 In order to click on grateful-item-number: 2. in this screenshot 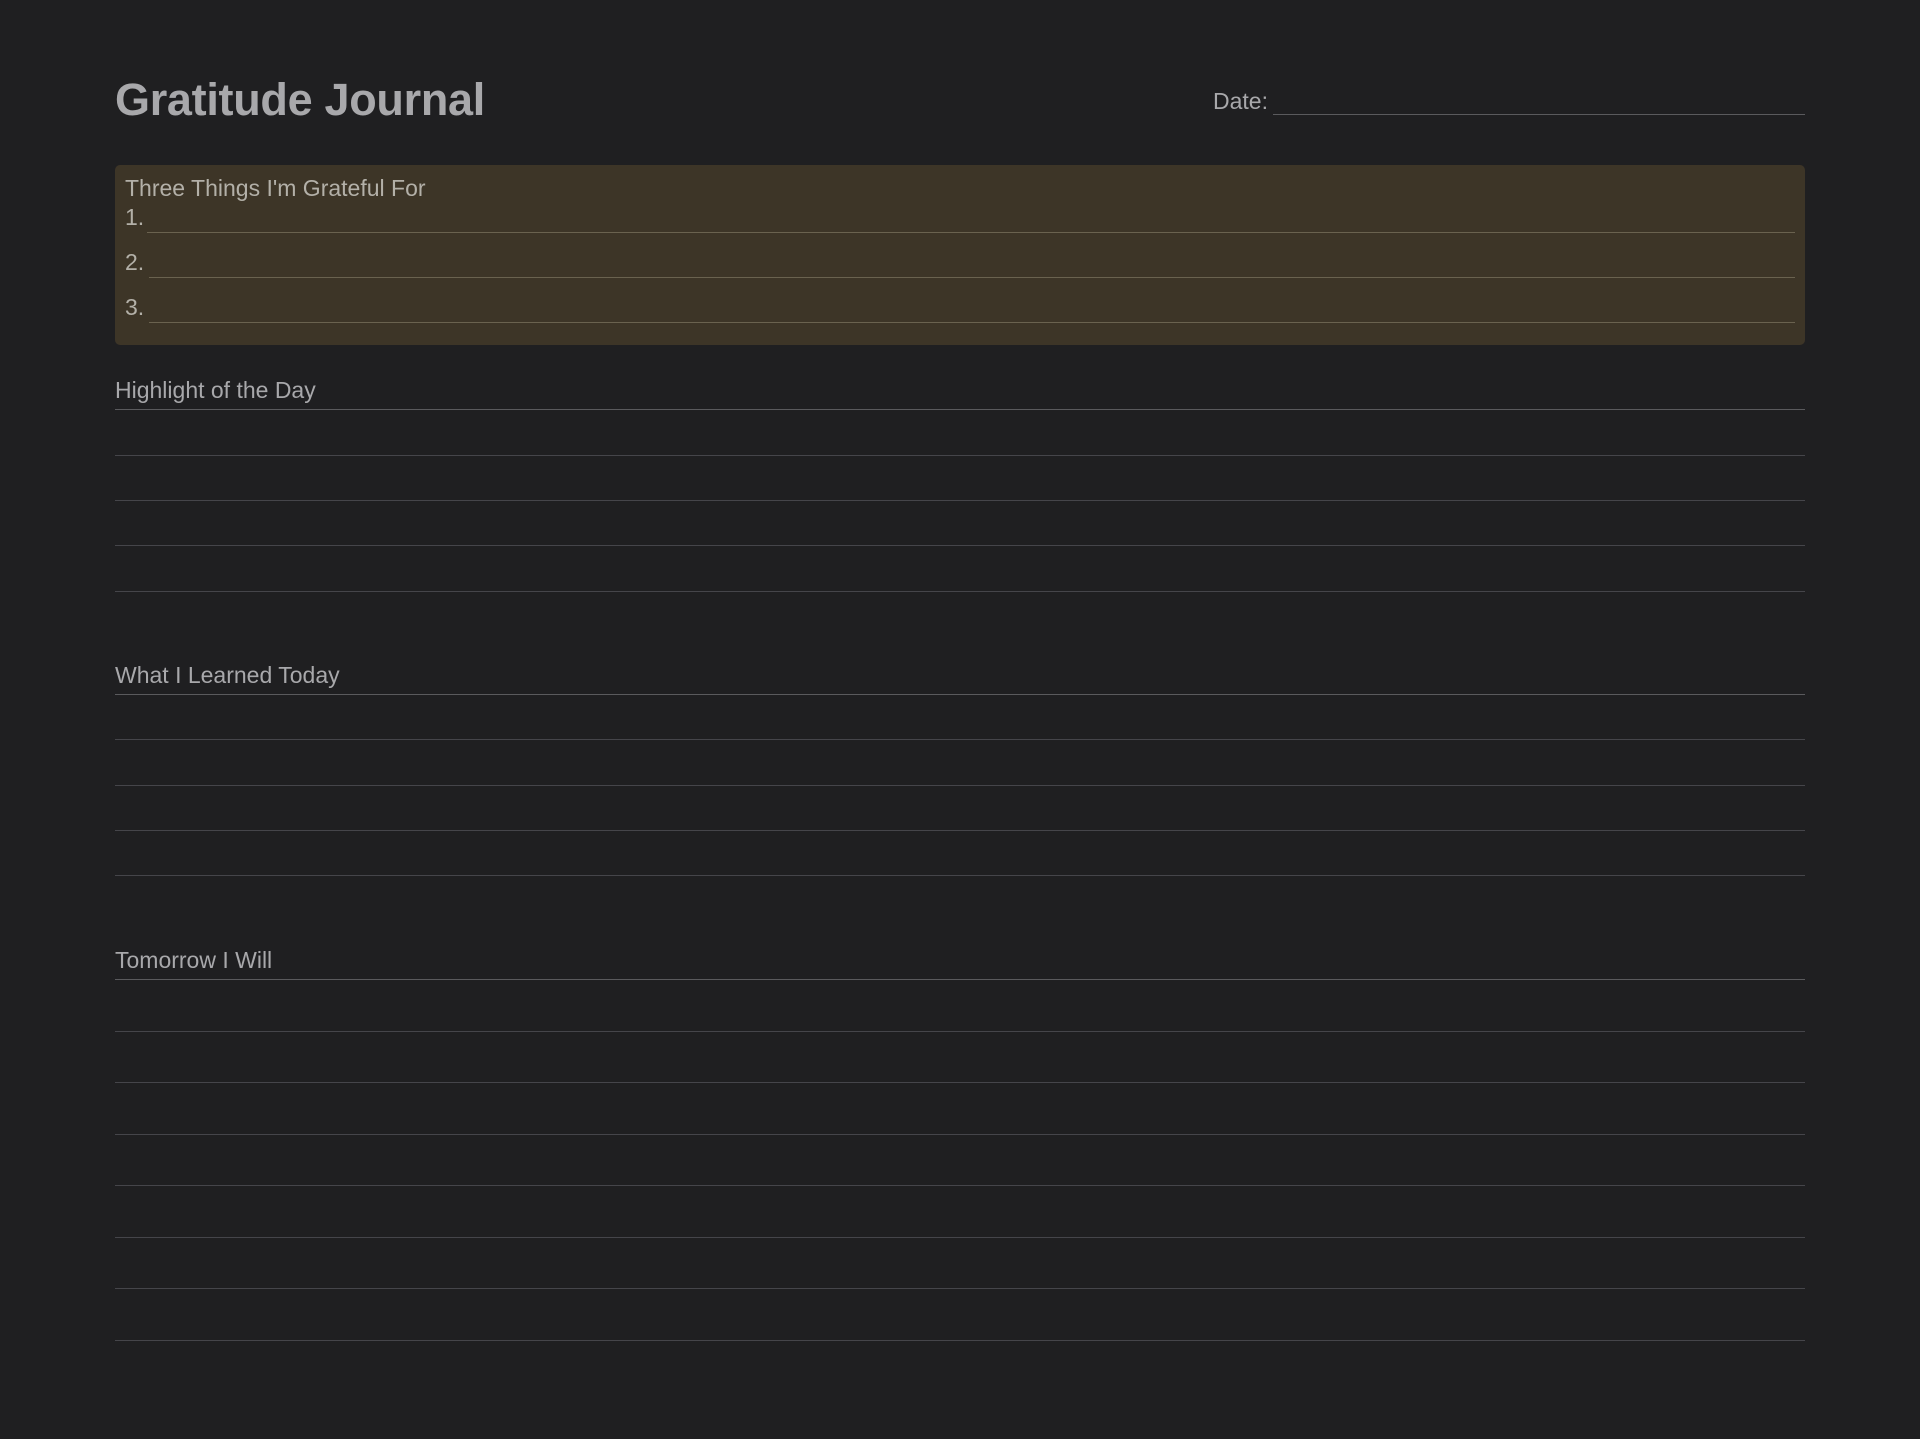, I will do `click(135, 262)`.